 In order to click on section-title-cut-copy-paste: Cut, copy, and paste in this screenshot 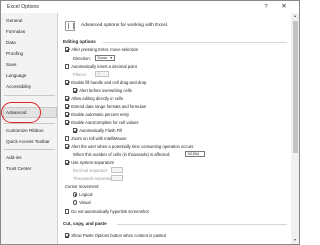, I will do `click(85, 223)`.